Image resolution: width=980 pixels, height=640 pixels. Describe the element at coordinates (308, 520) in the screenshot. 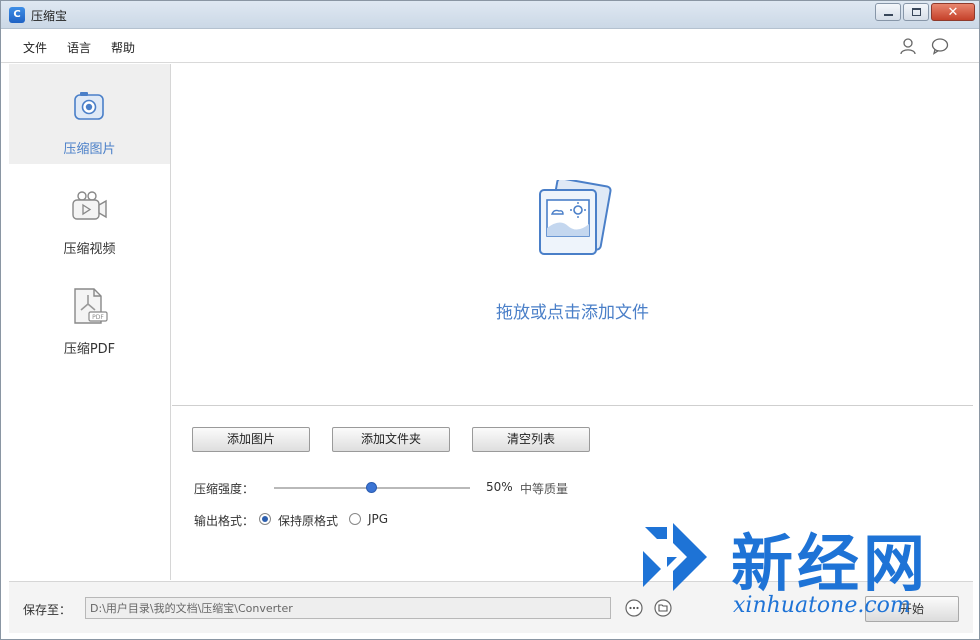

I see `radio-keep-format-label: 保持原格式` at that location.